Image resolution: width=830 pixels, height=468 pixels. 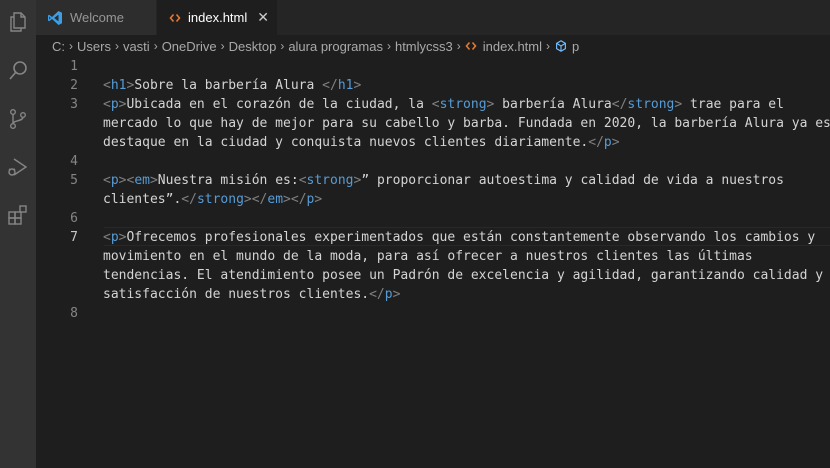 I want to click on tab-index-label: index.html, so click(x=218, y=17).